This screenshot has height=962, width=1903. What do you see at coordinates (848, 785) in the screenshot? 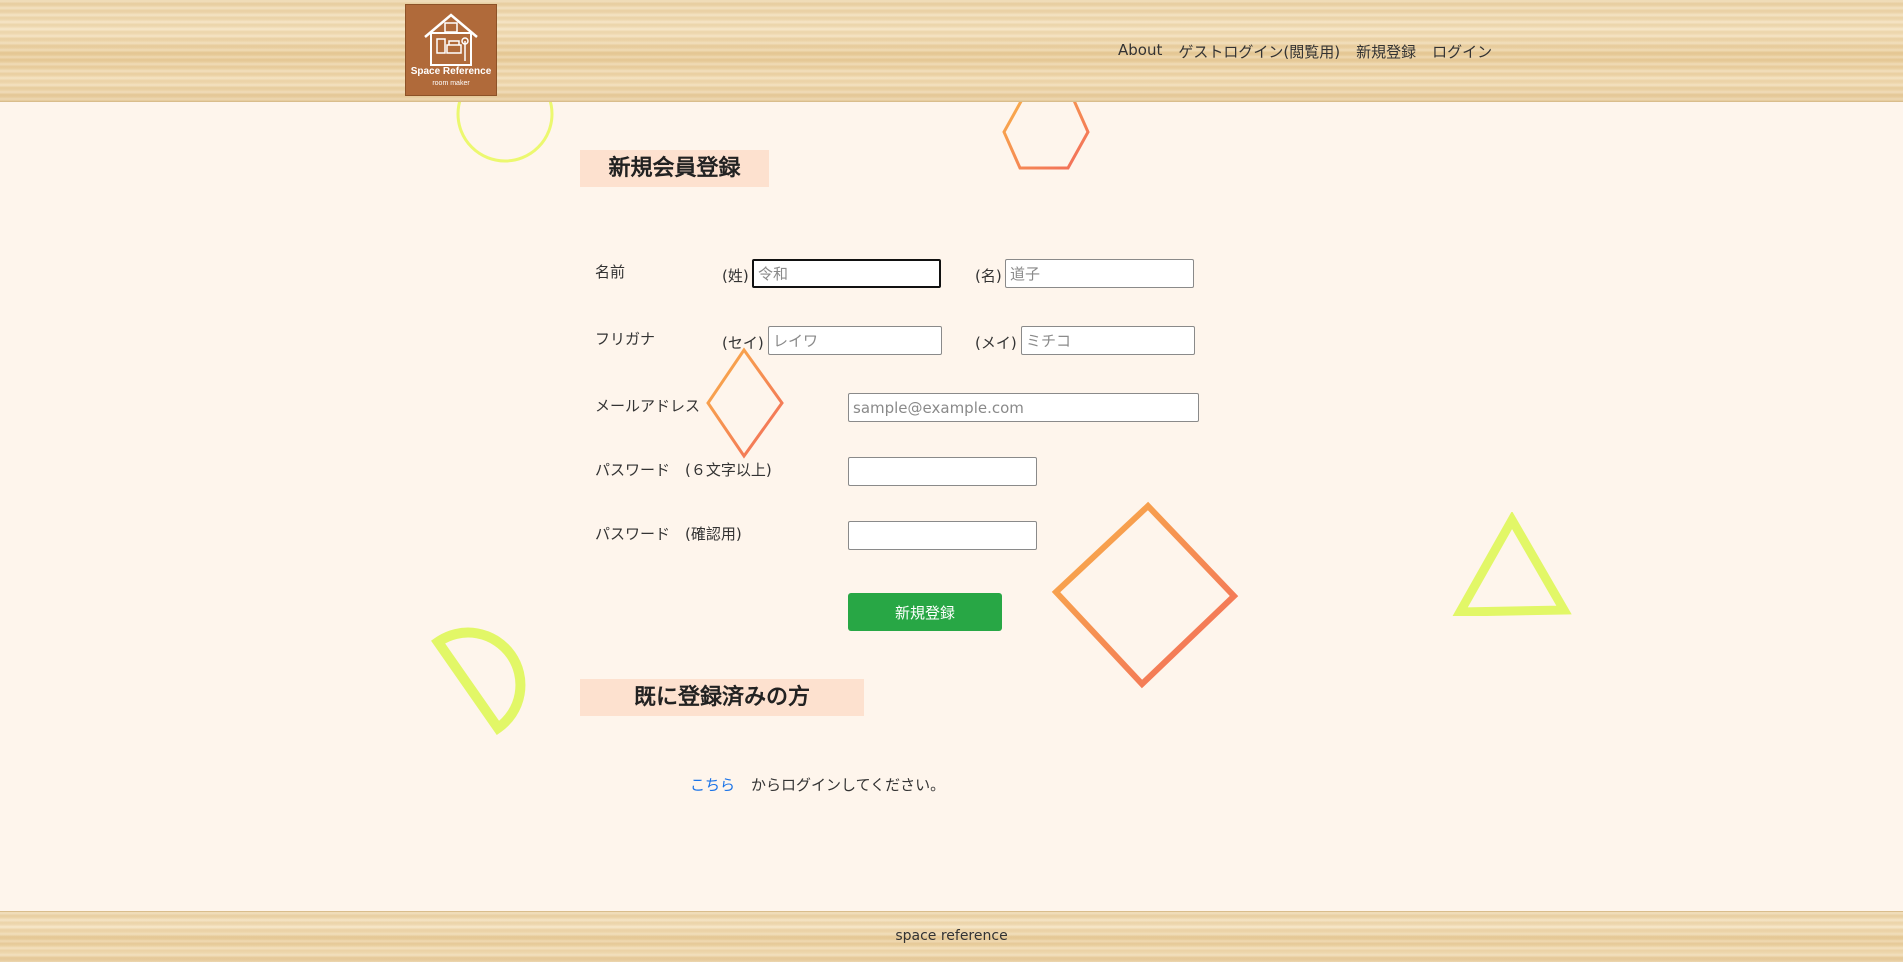
I see `login-prompt-text: からログインしてください。` at bounding box center [848, 785].